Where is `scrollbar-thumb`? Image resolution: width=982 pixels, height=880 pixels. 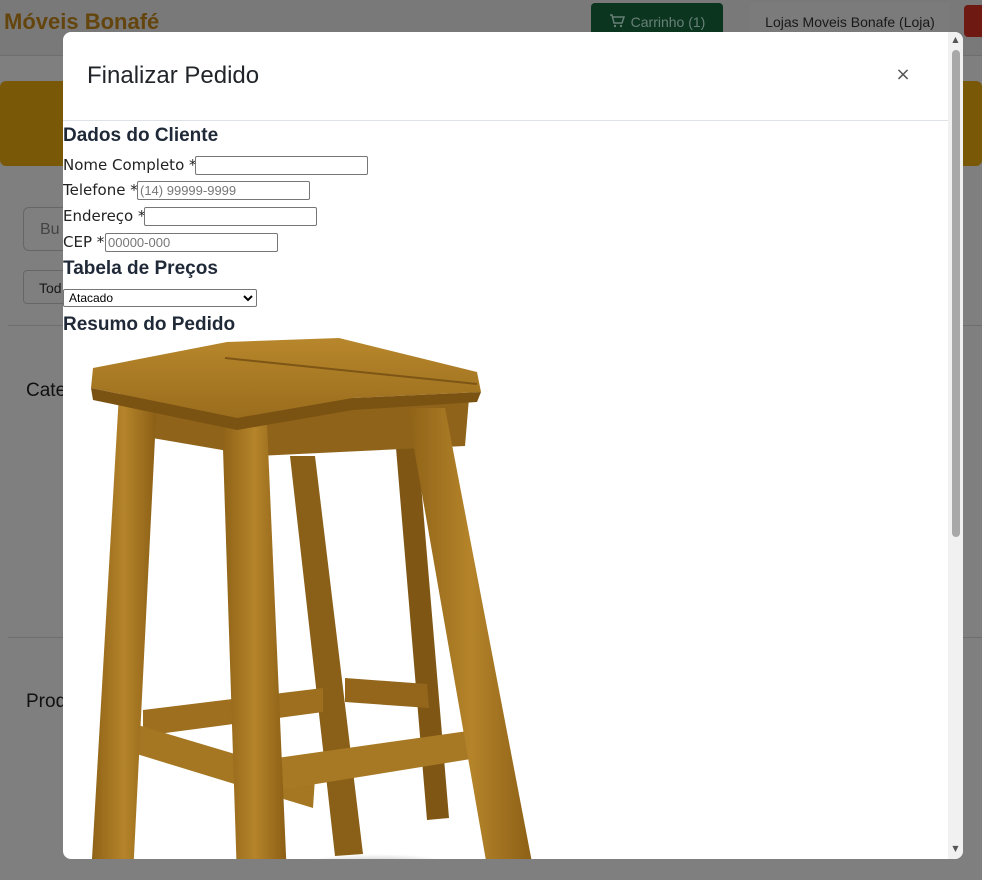
scrollbar-thumb is located at coordinates (956, 293).